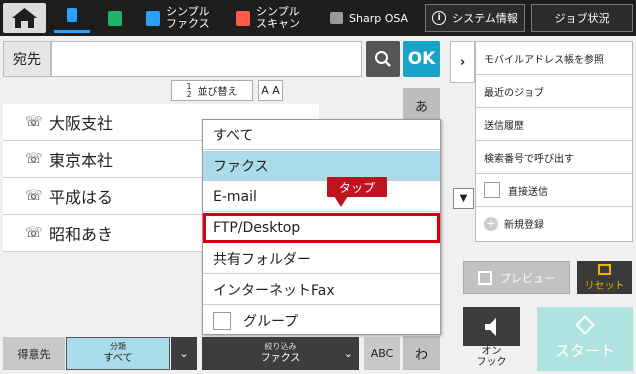  I want to click on reset-button: リセット, so click(604, 277).